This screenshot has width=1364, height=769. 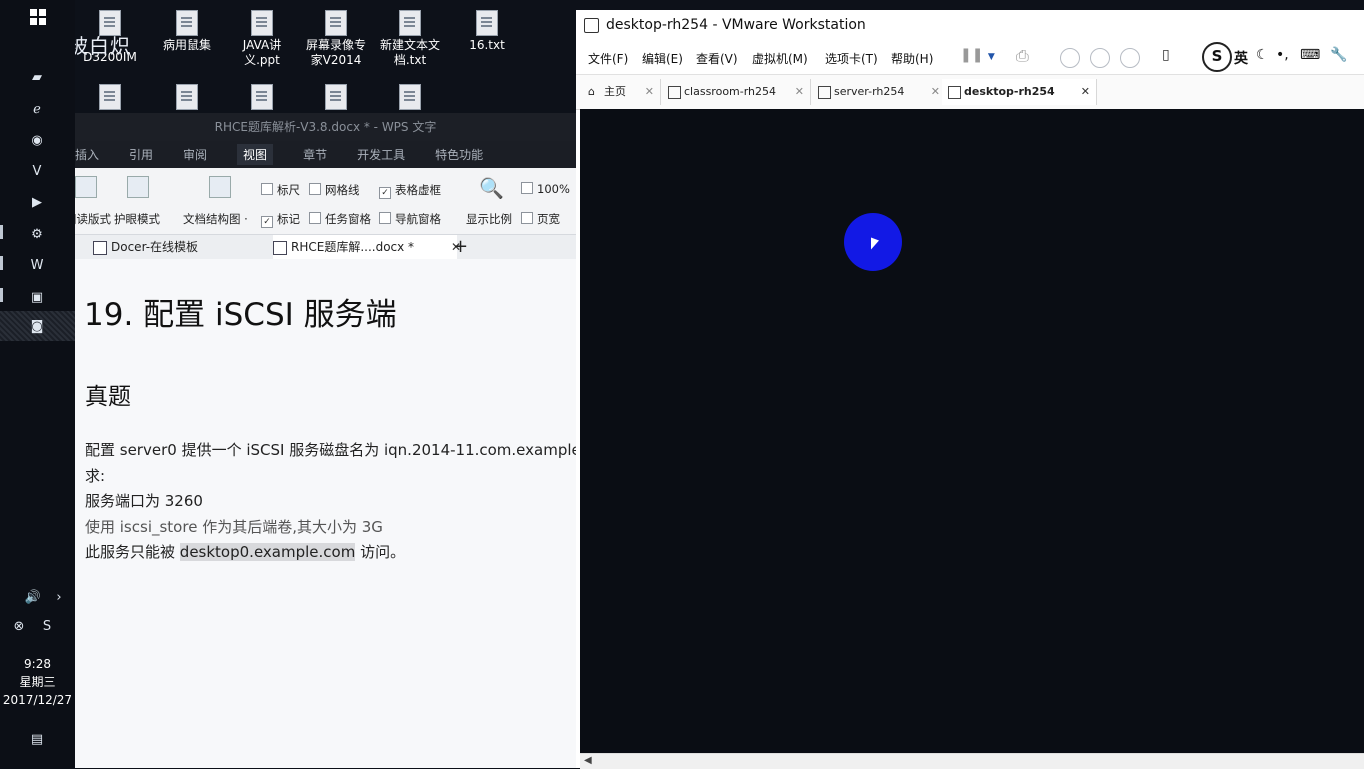 What do you see at coordinates (1166, 55) in the screenshot?
I see `library-icon: ▯` at bounding box center [1166, 55].